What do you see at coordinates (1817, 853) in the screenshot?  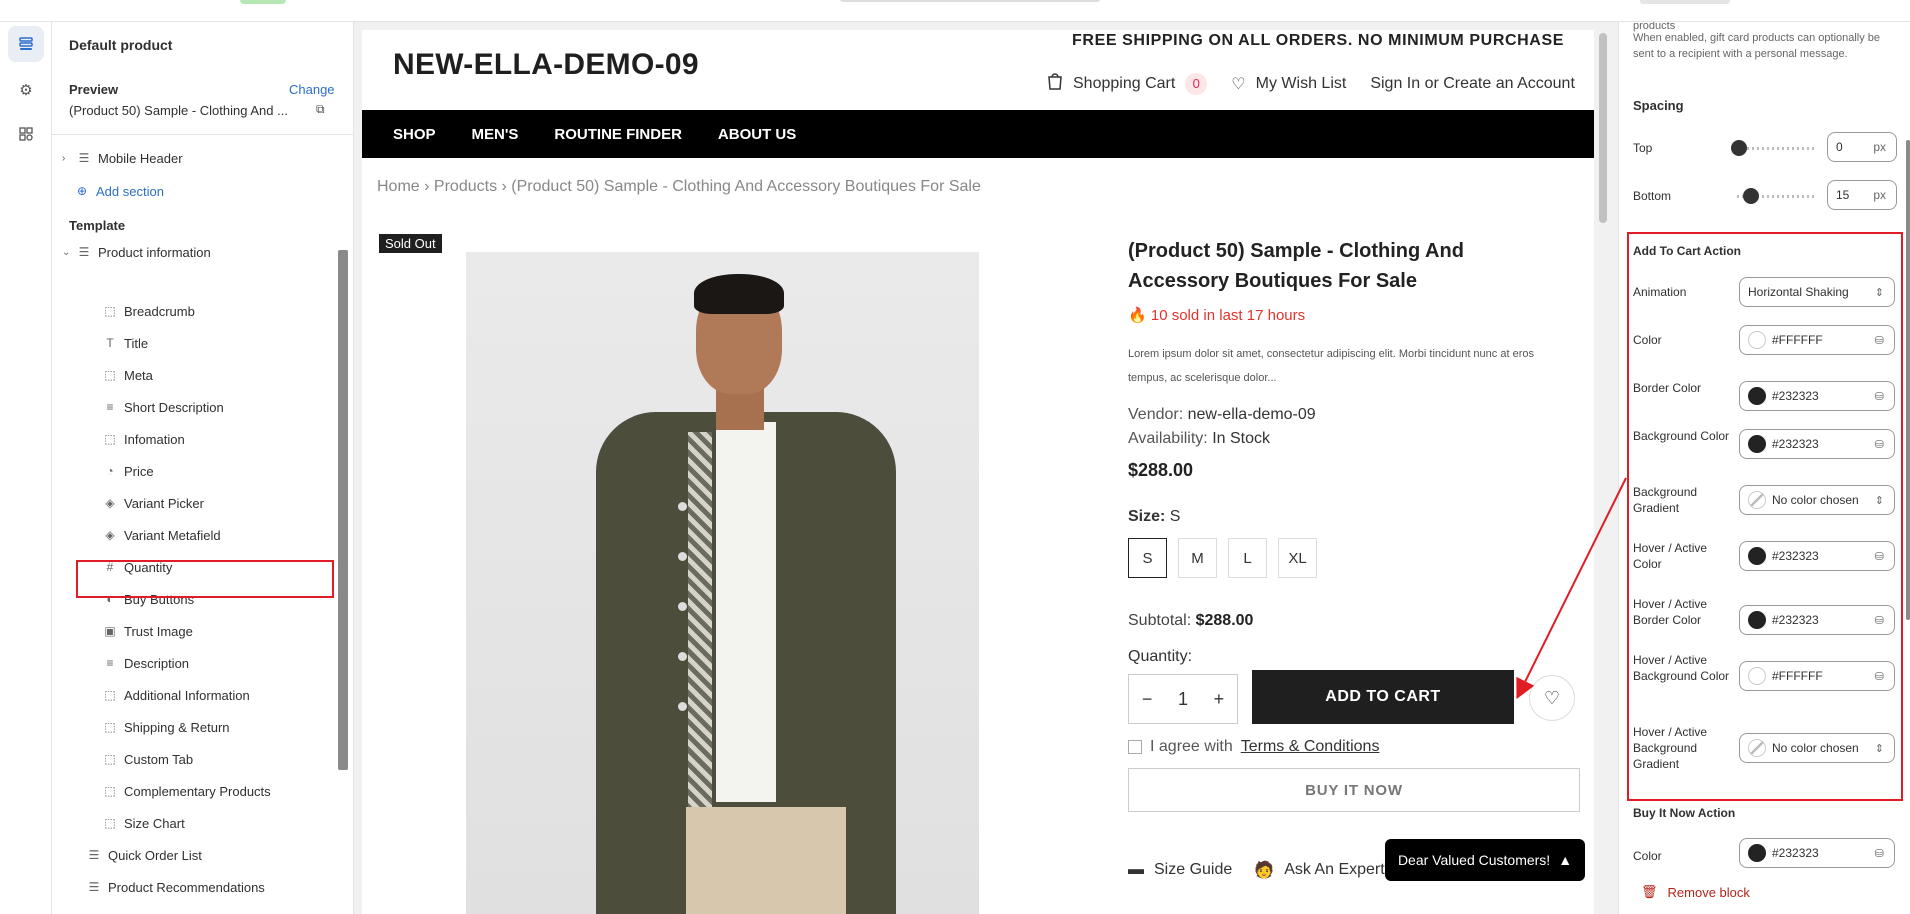 I see `buy-now-color-picker: #232323 ⛁` at bounding box center [1817, 853].